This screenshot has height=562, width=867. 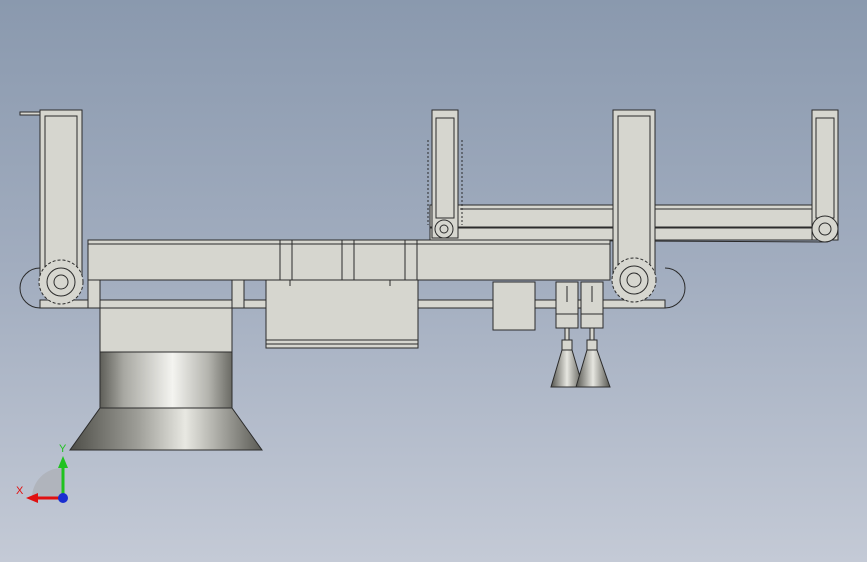 I want to click on sensor-box, so click(x=514, y=306).